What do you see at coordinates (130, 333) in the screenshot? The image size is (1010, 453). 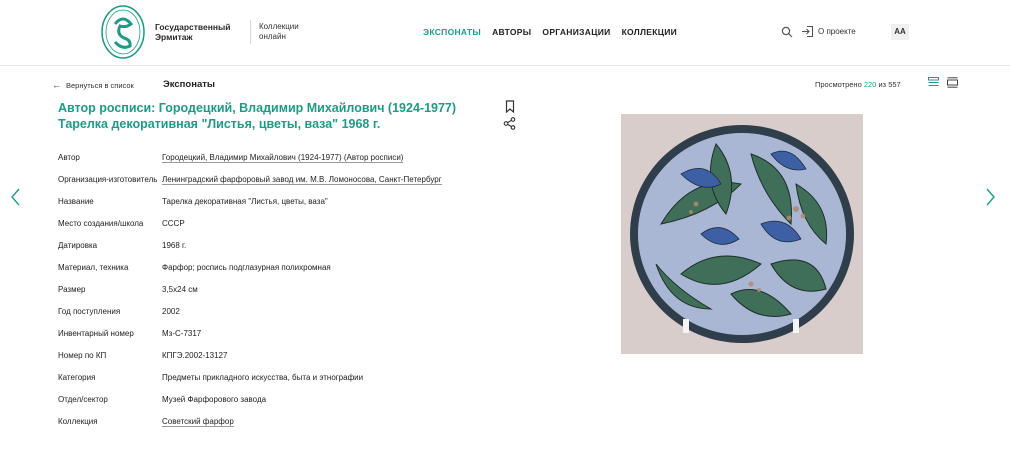 I see `property-row: Инвентарный номер Мз-С-7317` at bounding box center [130, 333].